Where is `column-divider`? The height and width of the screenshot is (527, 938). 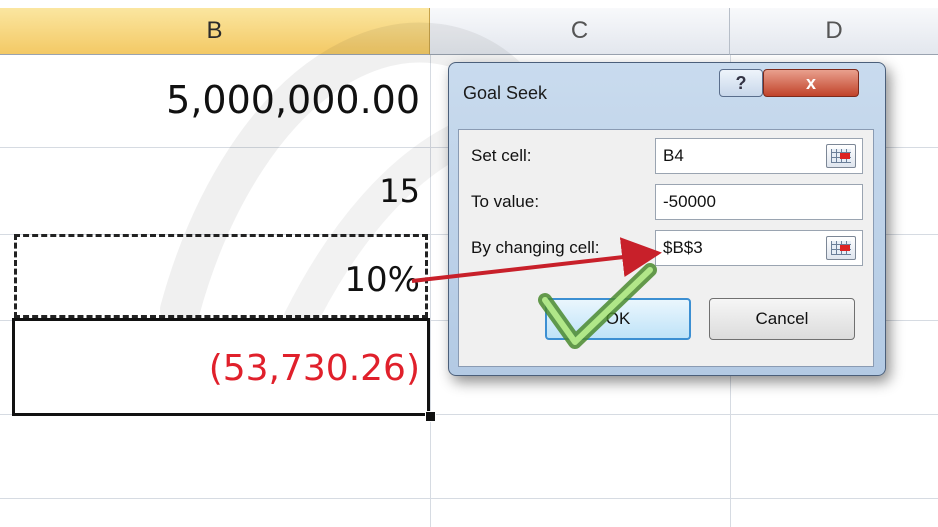
column-divider is located at coordinates (430, 291).